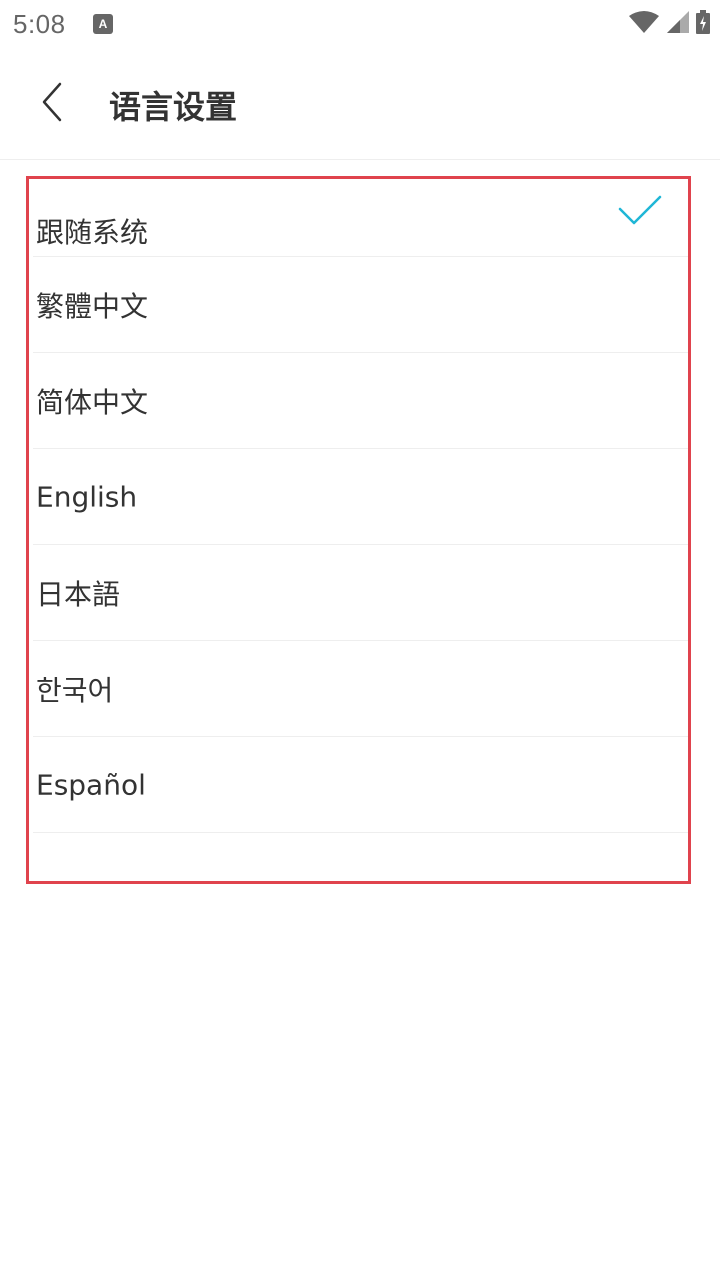 The image size is (720, 1280). I want to click on toolbar: 语言设置, so click(360, 104).